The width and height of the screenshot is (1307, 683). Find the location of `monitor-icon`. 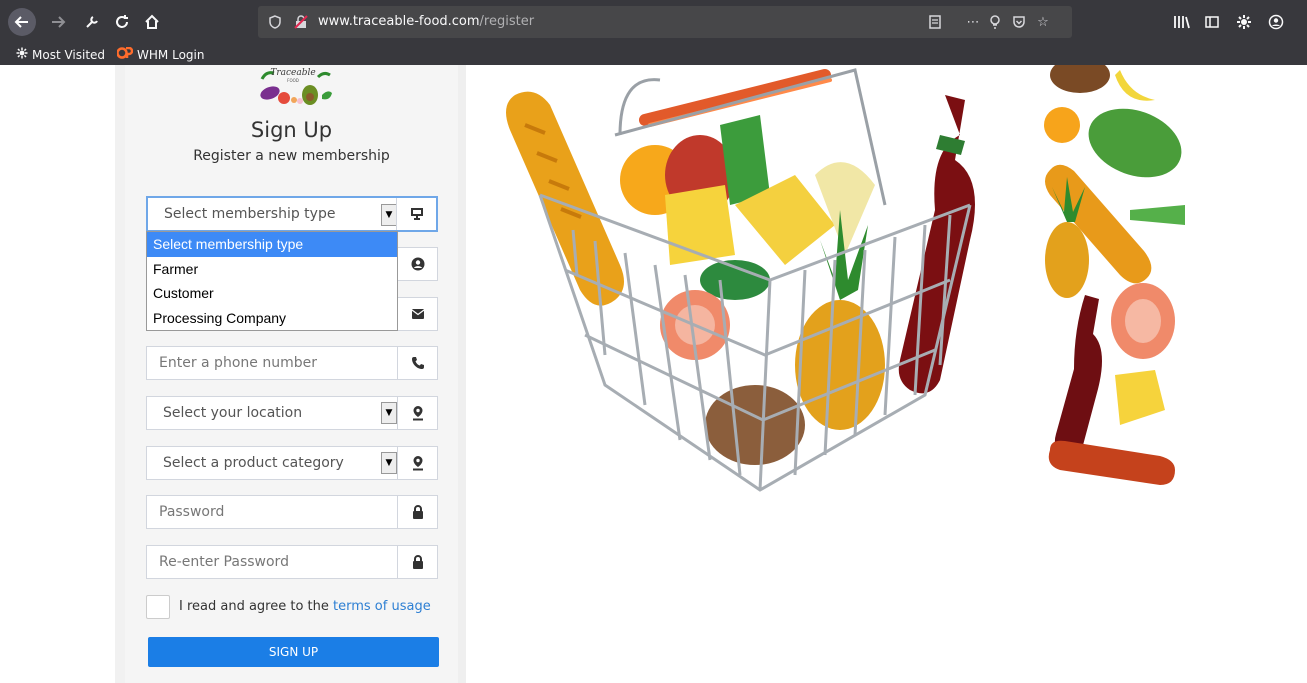

monitor-icon is located at coordinates (416, 214).